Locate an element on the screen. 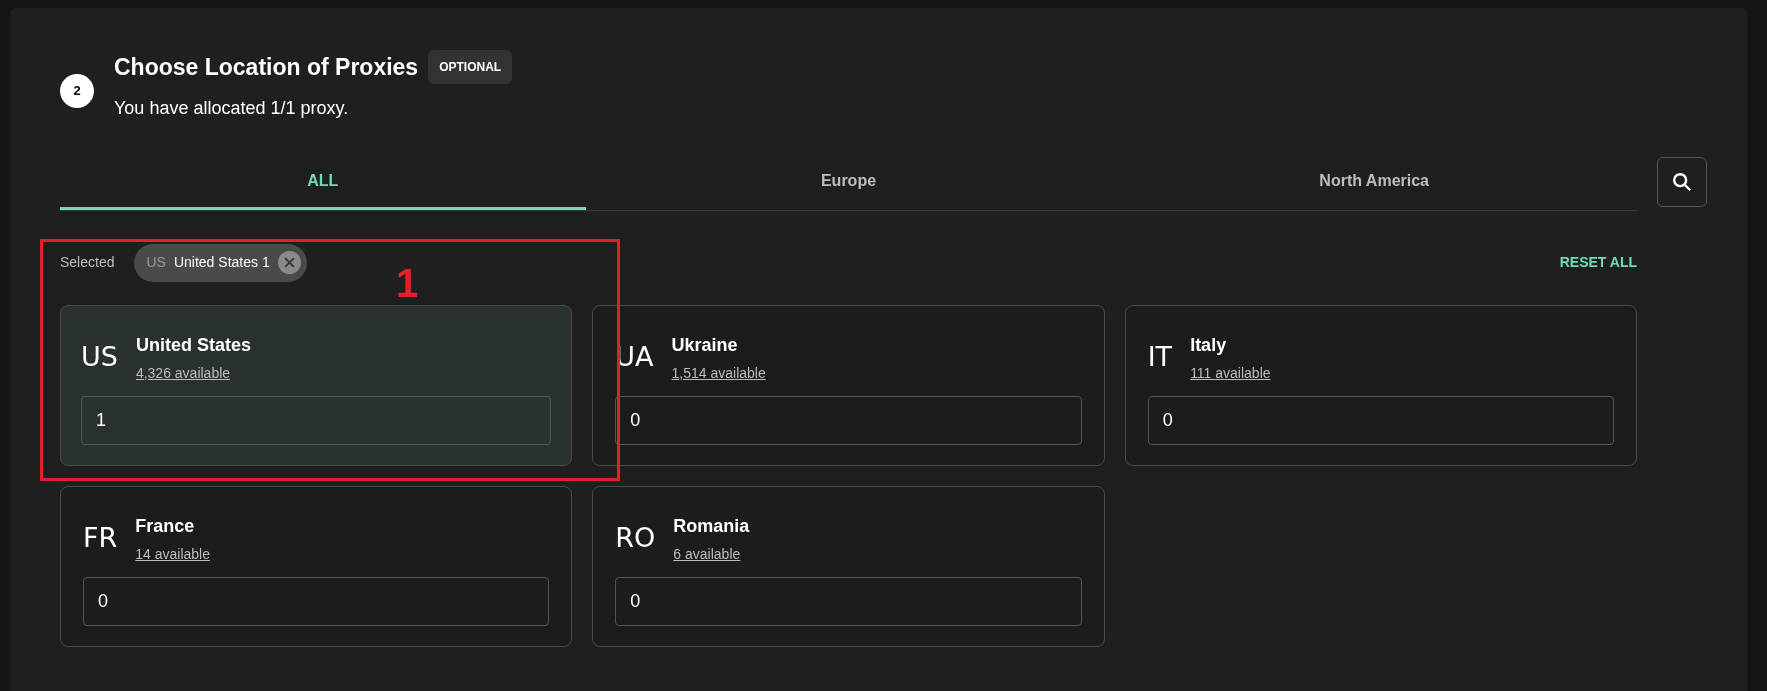 This screenshot has height=691, width=1767. country-name: United States is located at coordinates (193, 345).